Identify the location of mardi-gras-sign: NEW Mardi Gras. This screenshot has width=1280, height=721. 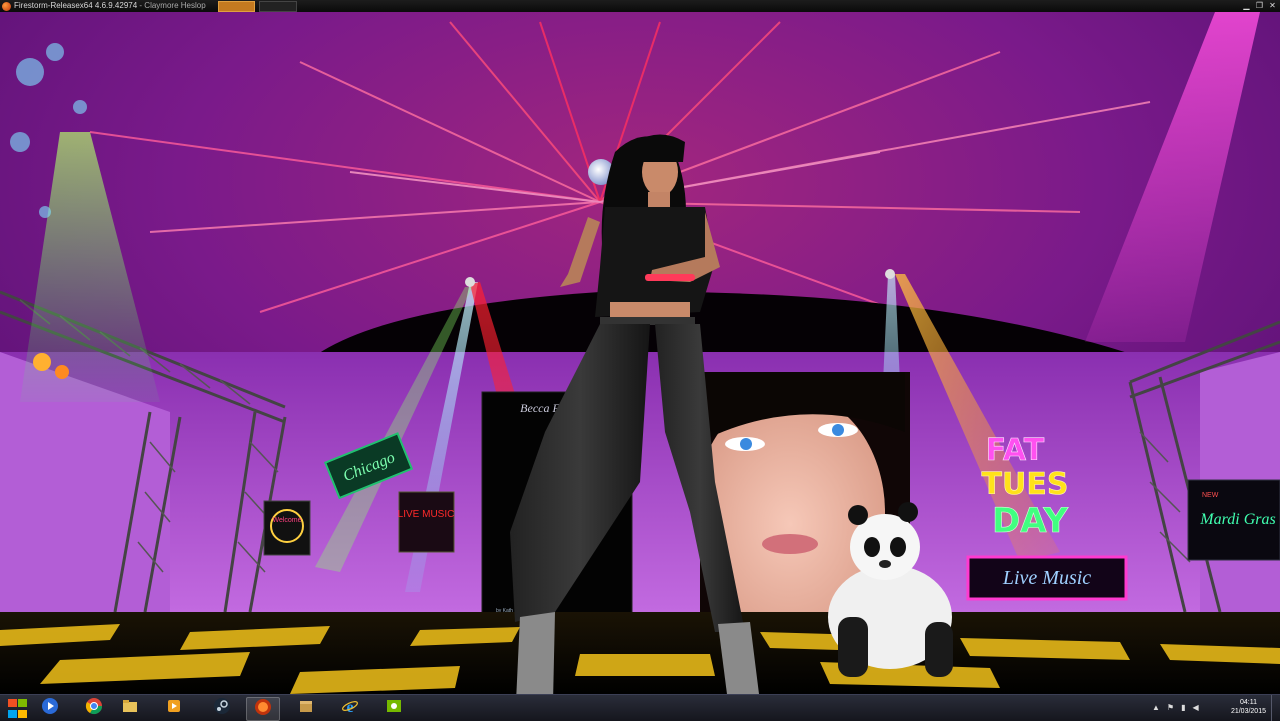
(1233, 520).